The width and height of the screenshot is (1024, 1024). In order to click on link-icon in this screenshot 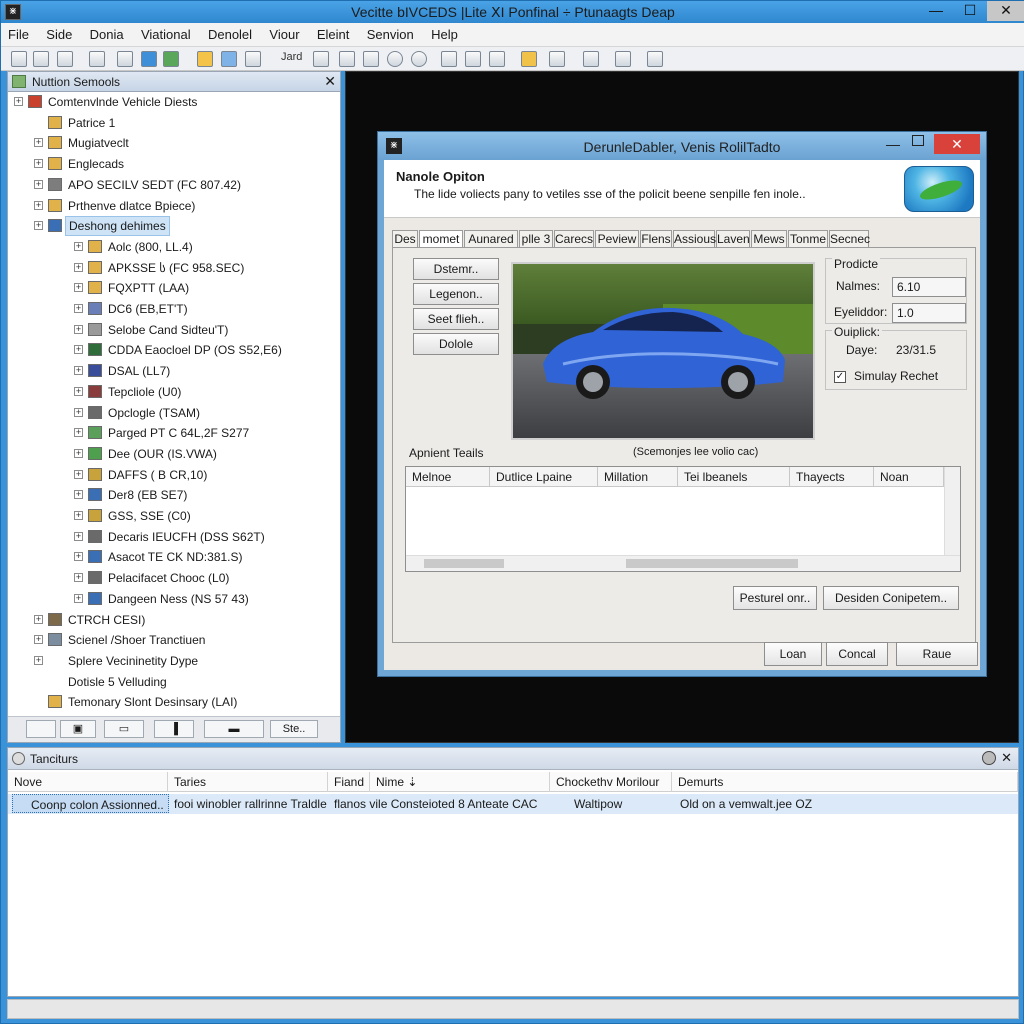, I will do `click(449, 59)`.